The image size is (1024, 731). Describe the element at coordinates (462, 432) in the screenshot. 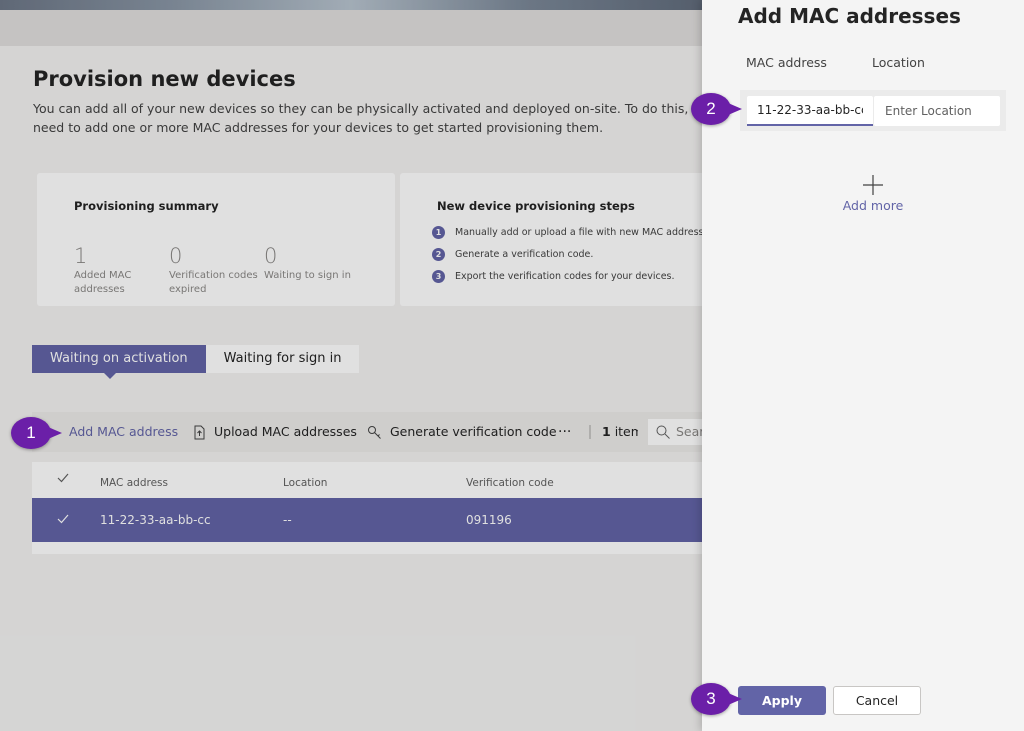

I see `generate-verification-code-button: Generate verification code` at that location.